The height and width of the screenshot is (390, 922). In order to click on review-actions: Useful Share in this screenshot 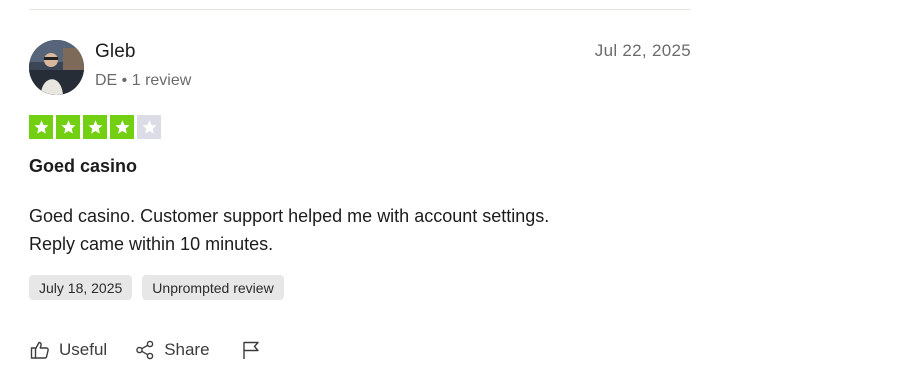, I will do `click(145, 350)`.